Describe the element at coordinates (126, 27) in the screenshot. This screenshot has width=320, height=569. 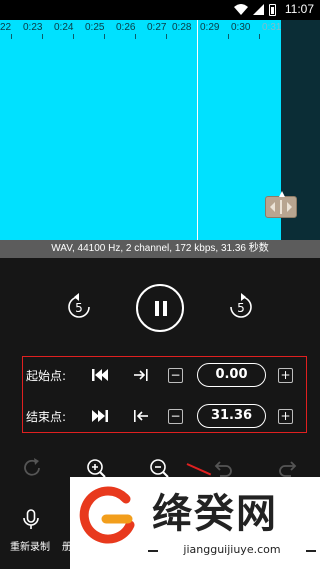
I see `timeline-tick: 0:26` at that location.